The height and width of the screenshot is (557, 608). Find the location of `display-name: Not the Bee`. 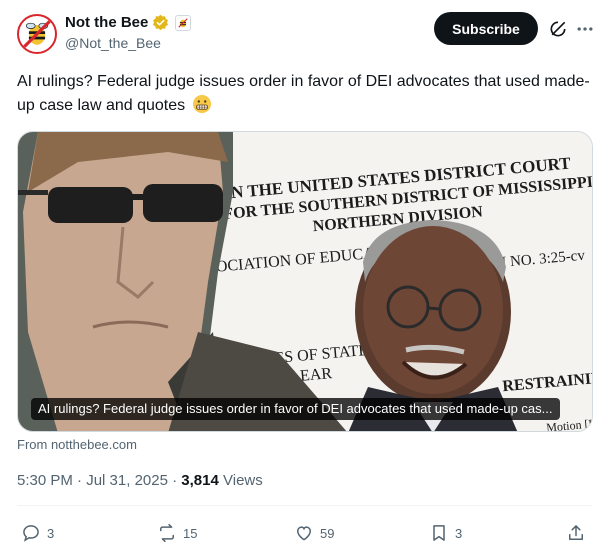

display-name: Not the Bee is located at coordinates (106, 22).